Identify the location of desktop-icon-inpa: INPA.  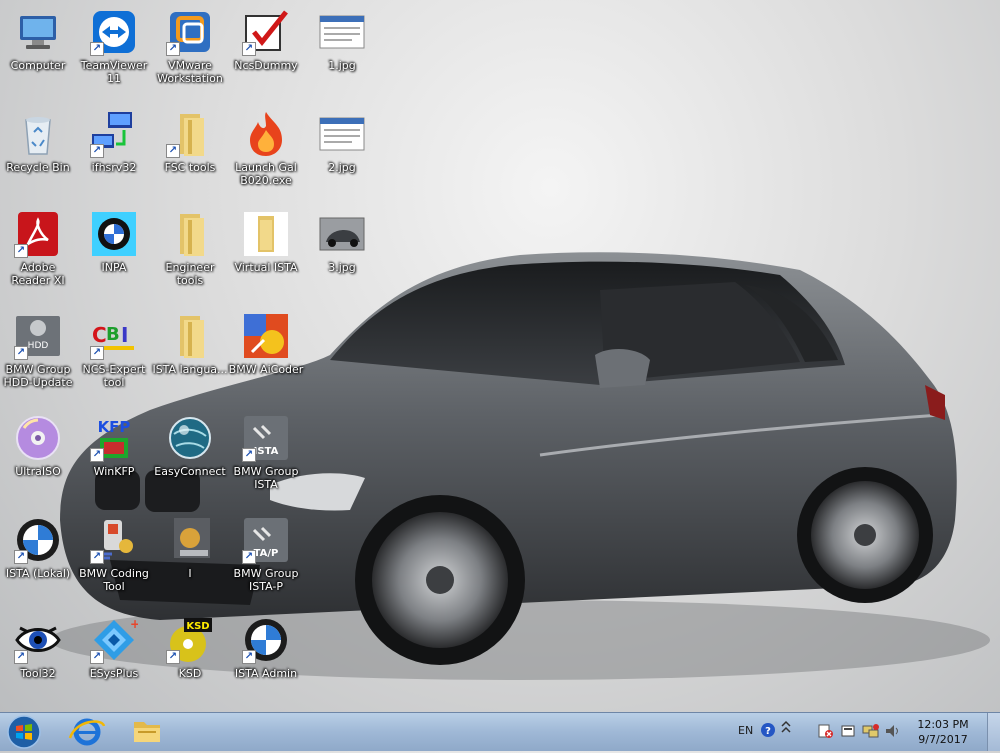
(114, 242).